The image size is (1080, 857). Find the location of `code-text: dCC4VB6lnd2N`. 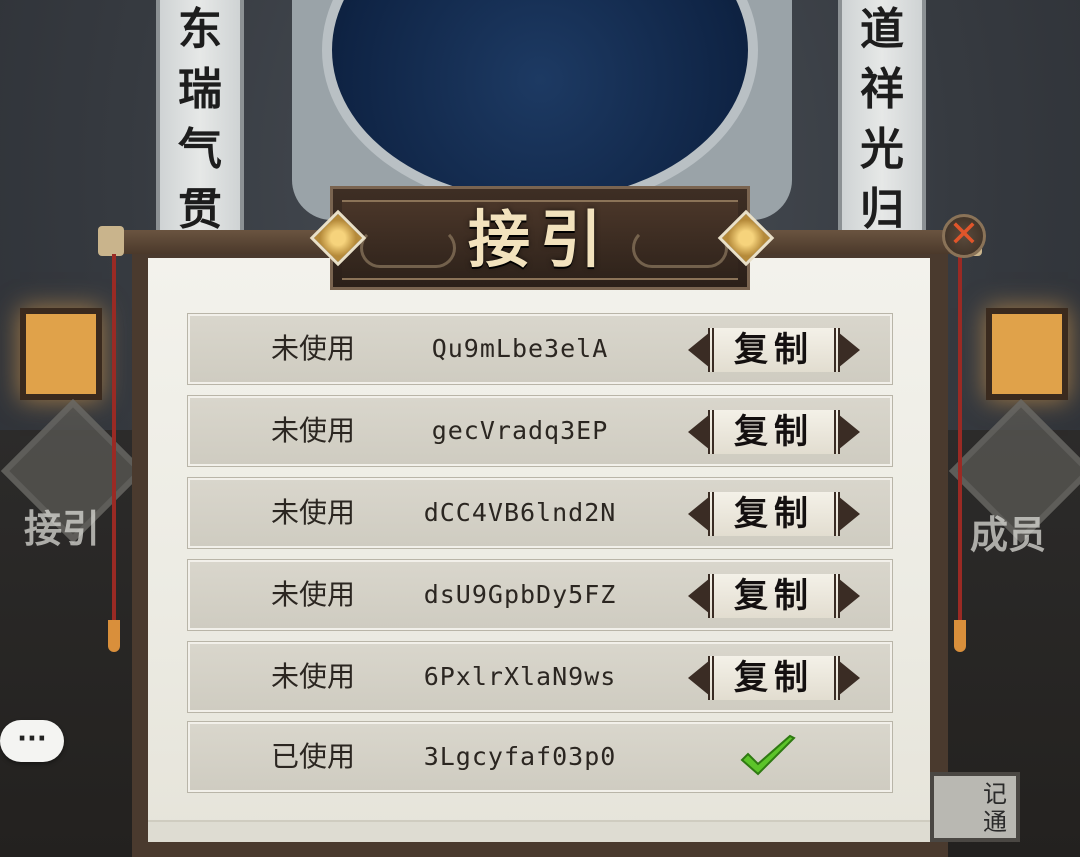

code-text: dCC4VB6lnd2N is located at coordinates (520, 512).